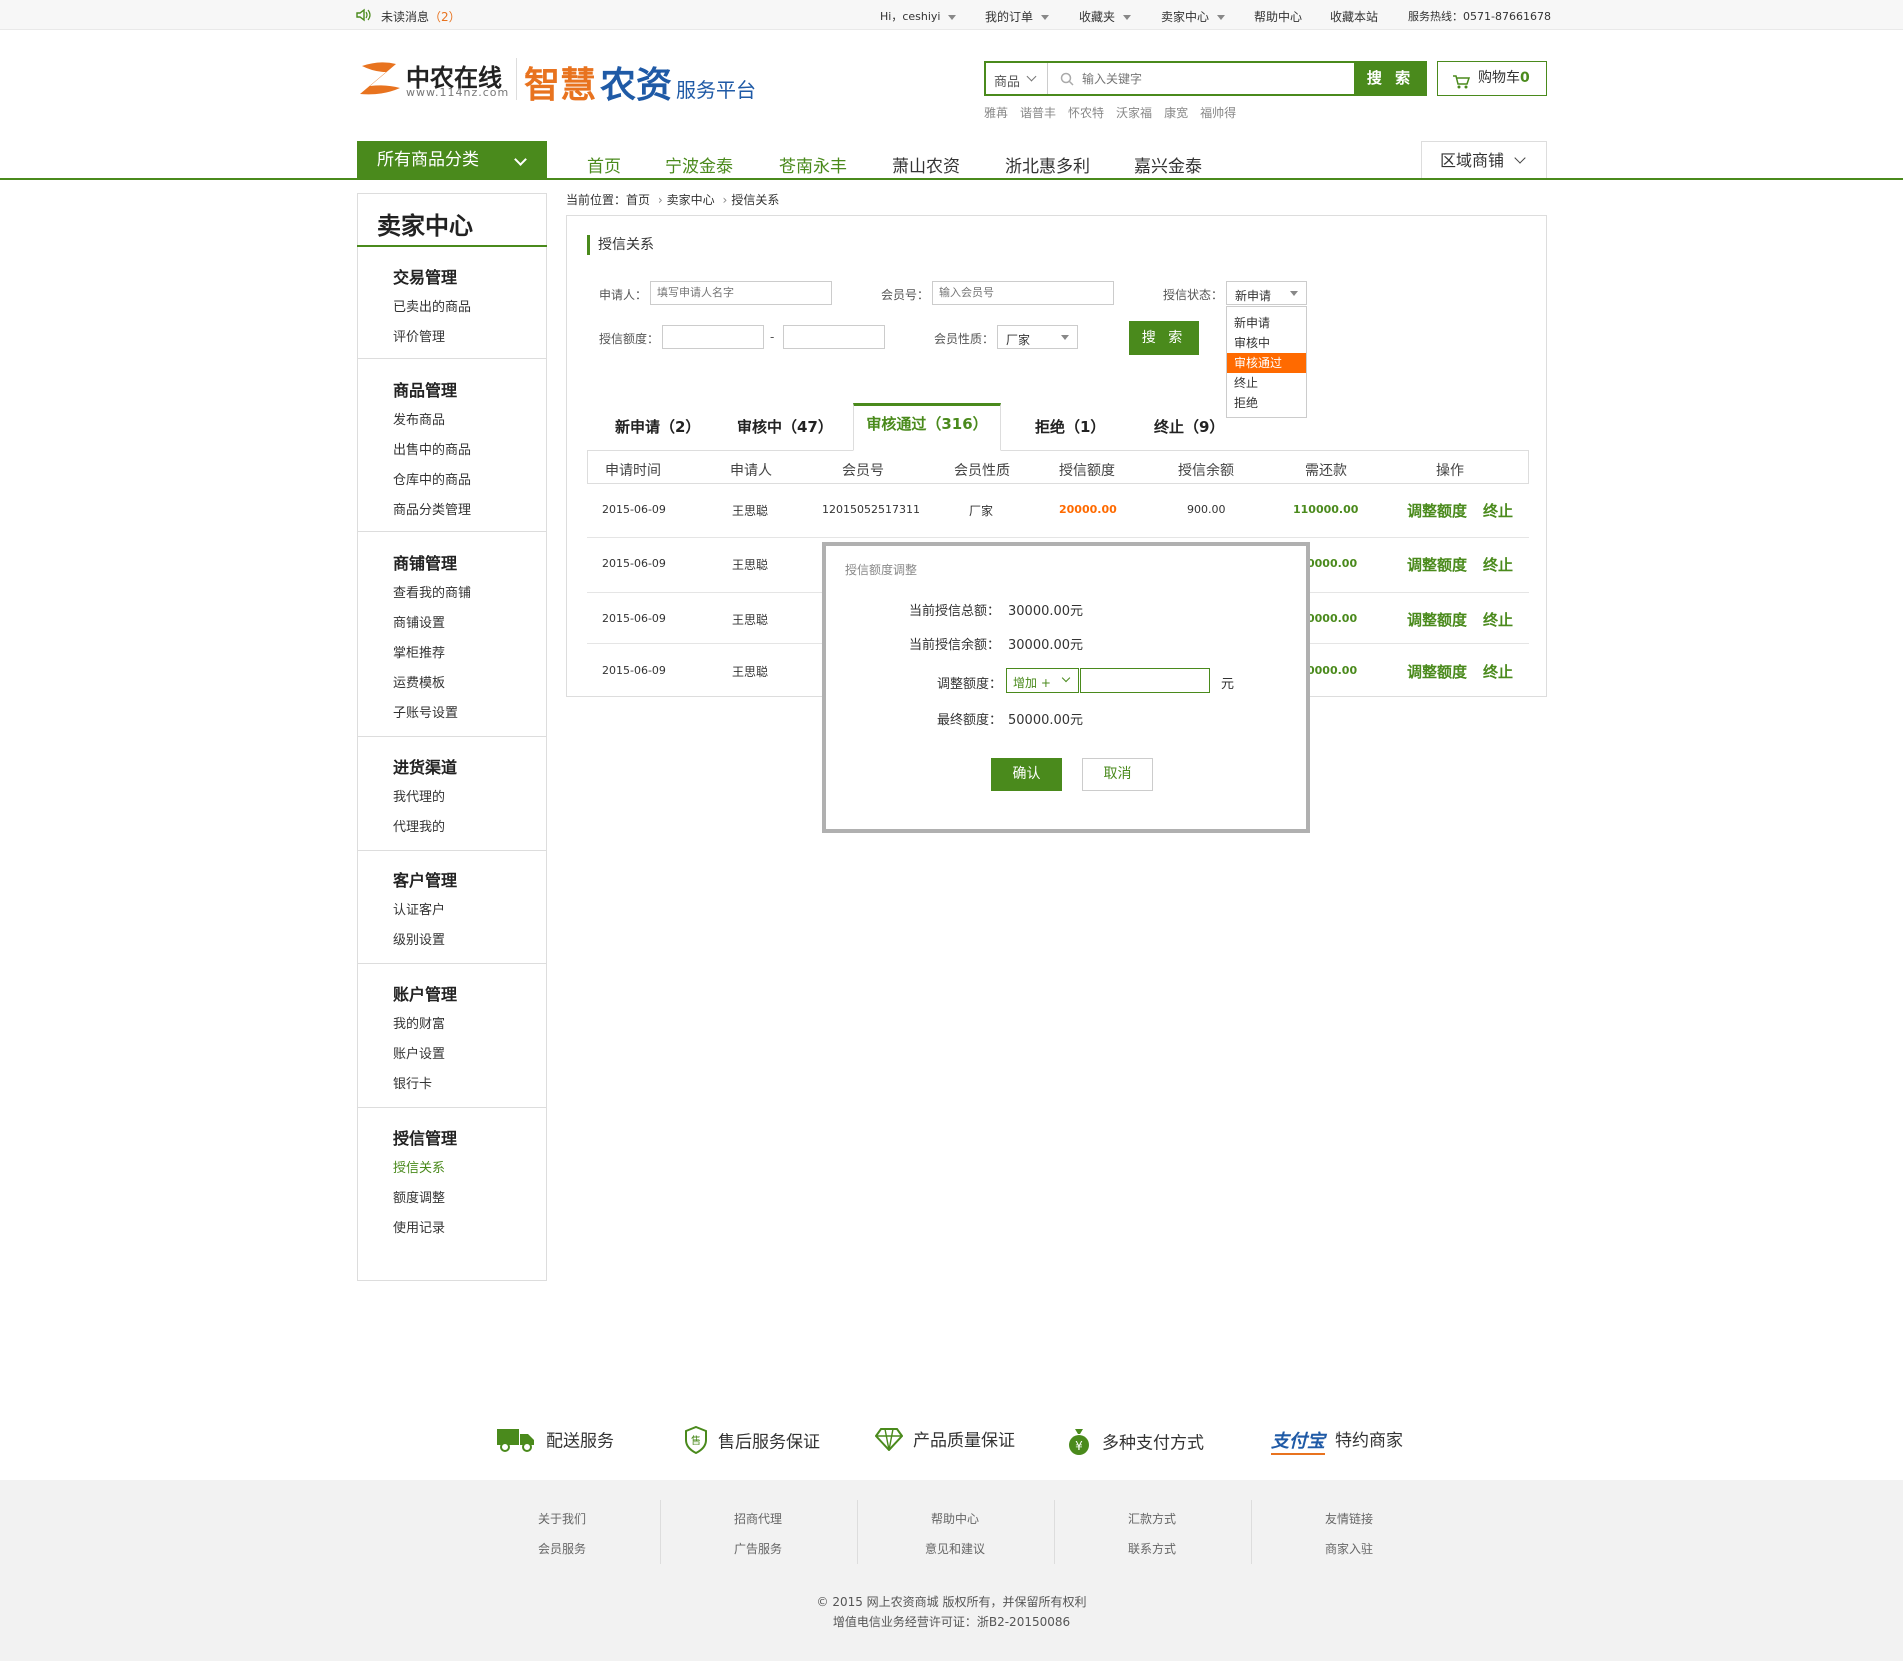  I want to click on search-input, so click(1195, 78).